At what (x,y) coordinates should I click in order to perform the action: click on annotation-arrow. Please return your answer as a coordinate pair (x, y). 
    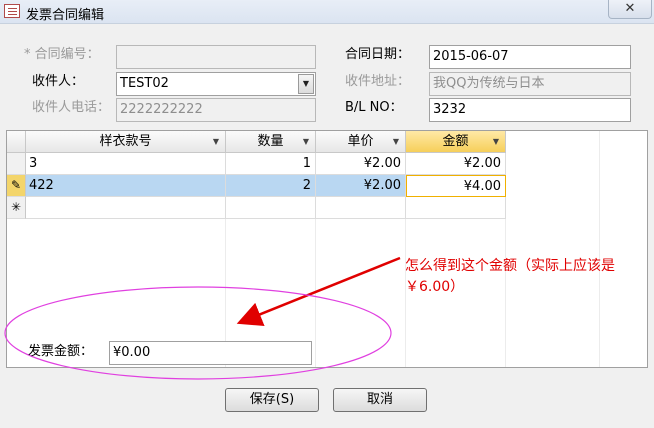
    Looking at the image, I should click on (318, 291).